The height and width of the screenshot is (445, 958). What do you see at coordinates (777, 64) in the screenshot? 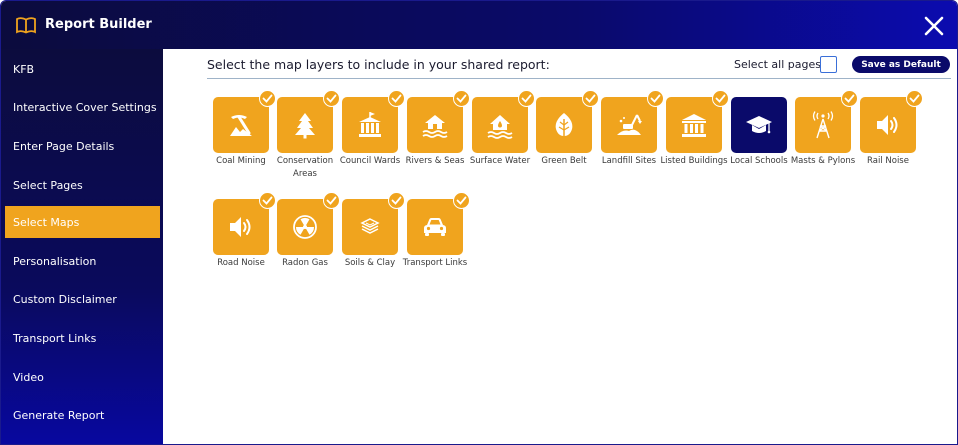
I see `select-all-label: Select all pages` at bounding box center [777, 64].